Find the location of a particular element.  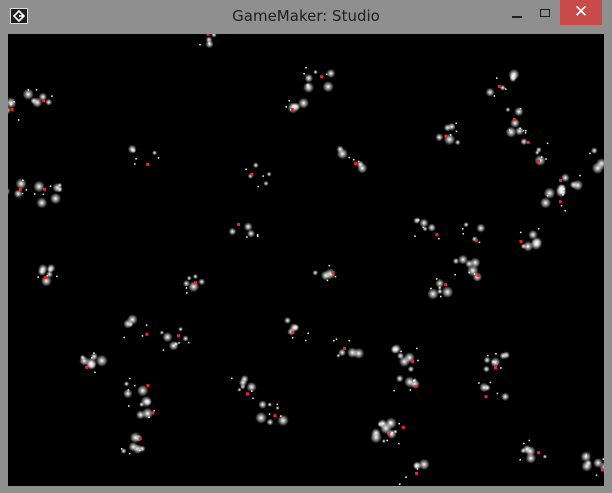

maximize-button is located at coordinates (545, 12).